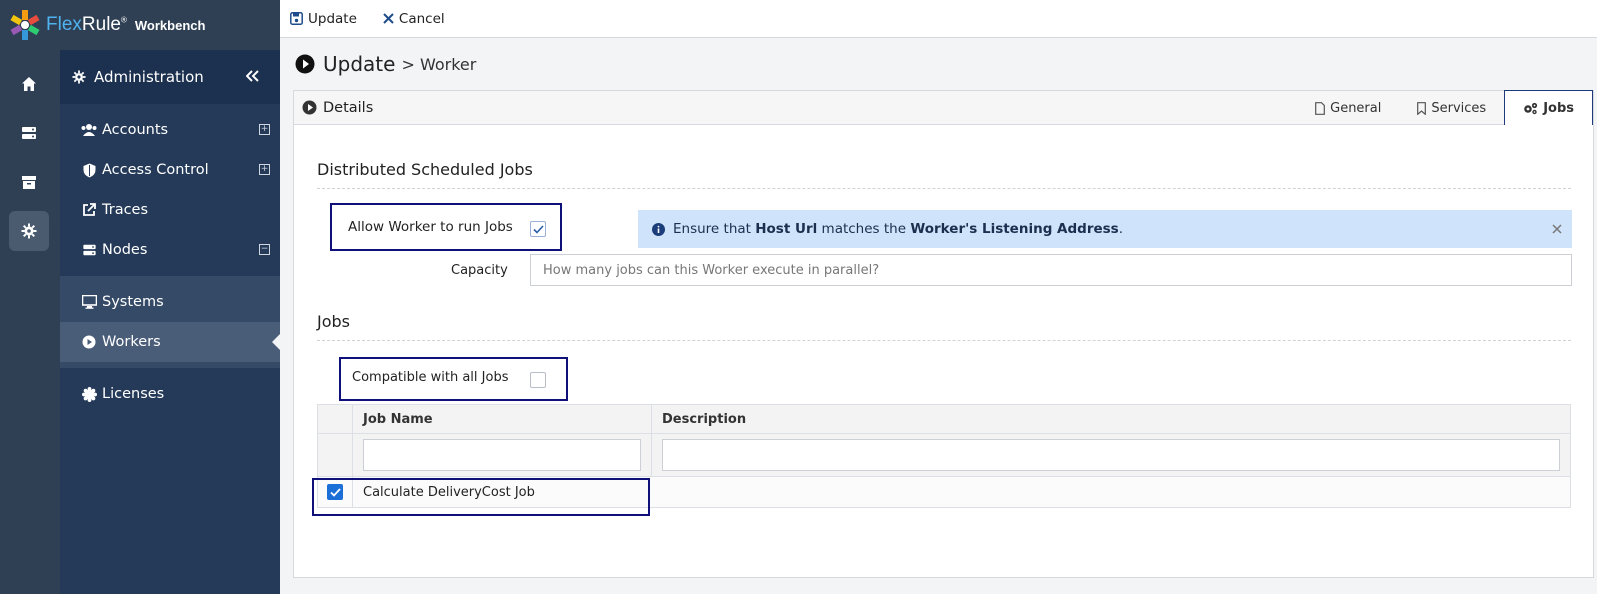 The height and width of the screenshot is (594, 1597). What do you see at coordinates (133, 302) in the screenshot?
I see `sidebar-item-label: Systems` at bounding box center [133, 302].